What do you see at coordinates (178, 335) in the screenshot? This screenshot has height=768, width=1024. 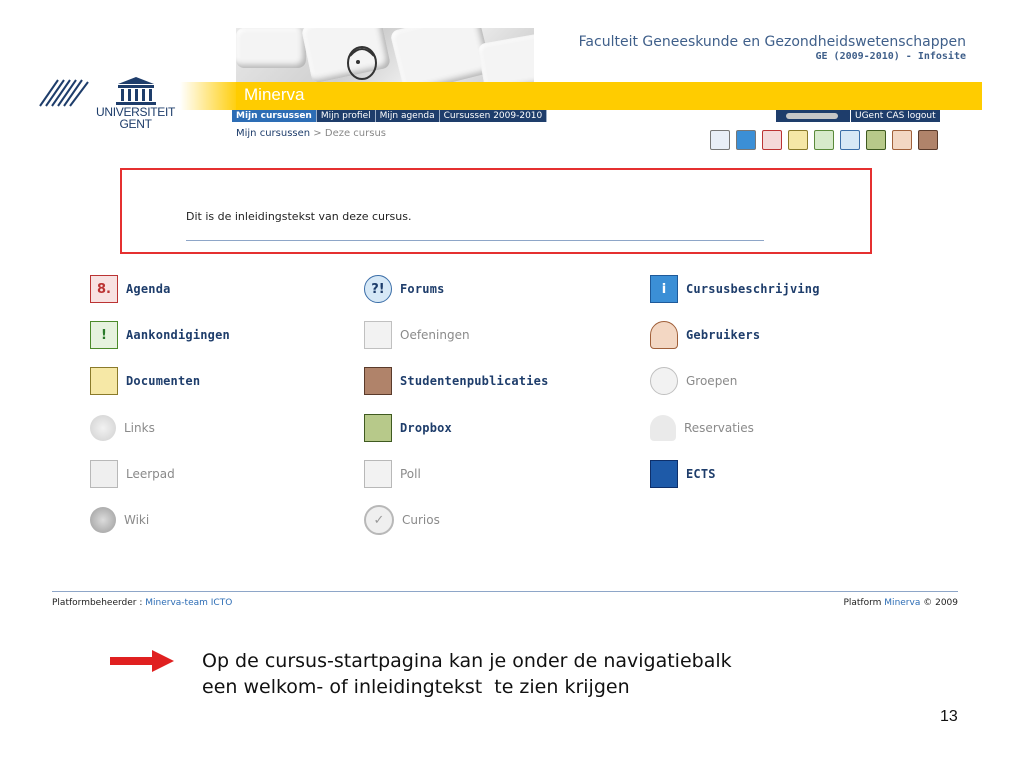 I see `tool-label: Aankondigingen` at bounding box center [178, 335].